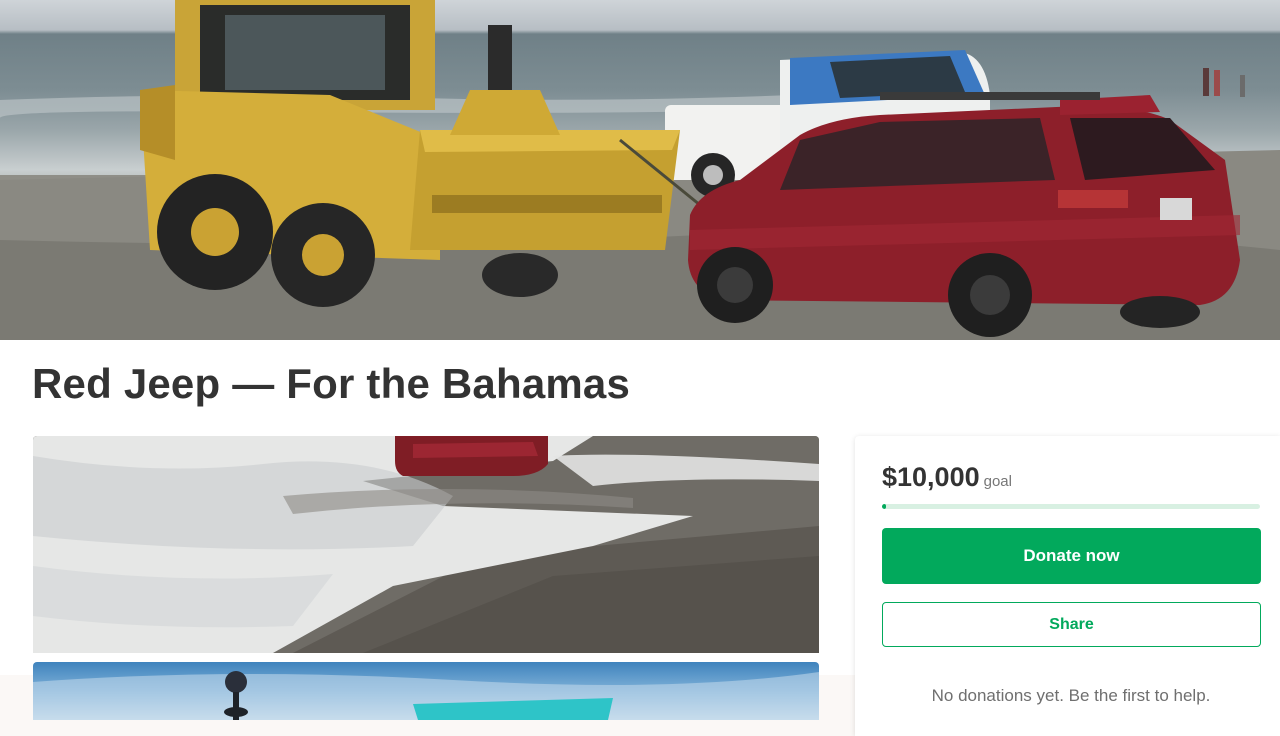 The width and height of the screenshot is (1280, 736). Describe the element at coordinates (1071, 624) in the screenshot. I see `share-button: Share` at that location.